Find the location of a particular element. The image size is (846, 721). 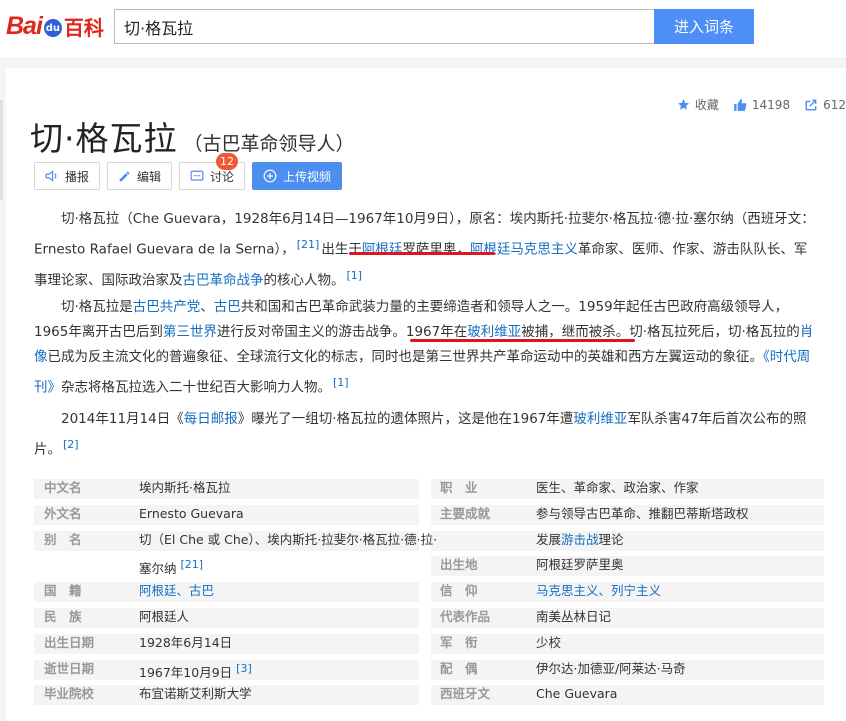

link-argentine-marxism: 阿根廷马克思主义 is located at coordinates (524, 250).